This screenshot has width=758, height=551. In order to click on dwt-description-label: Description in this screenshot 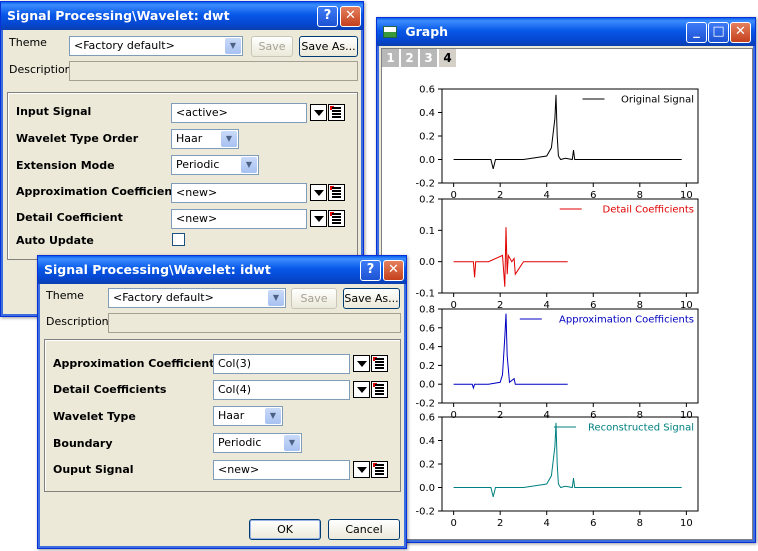, I will do `click(40, 69)`.